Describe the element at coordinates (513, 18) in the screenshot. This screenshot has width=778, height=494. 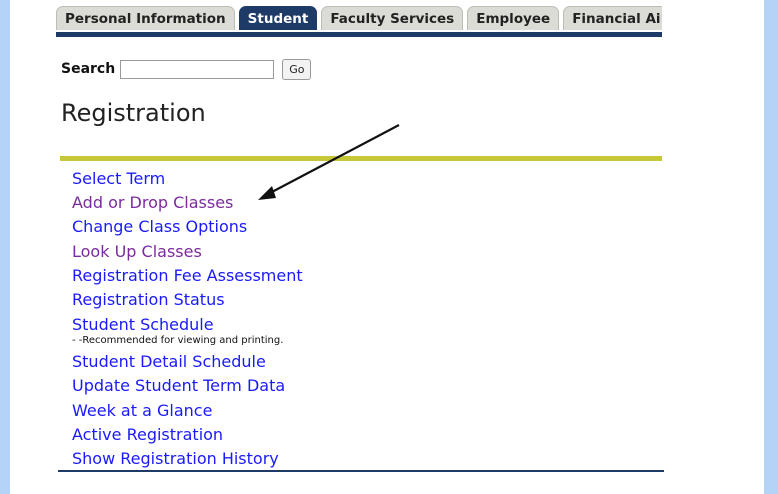
I see `tab-employee: Employee` at that location.